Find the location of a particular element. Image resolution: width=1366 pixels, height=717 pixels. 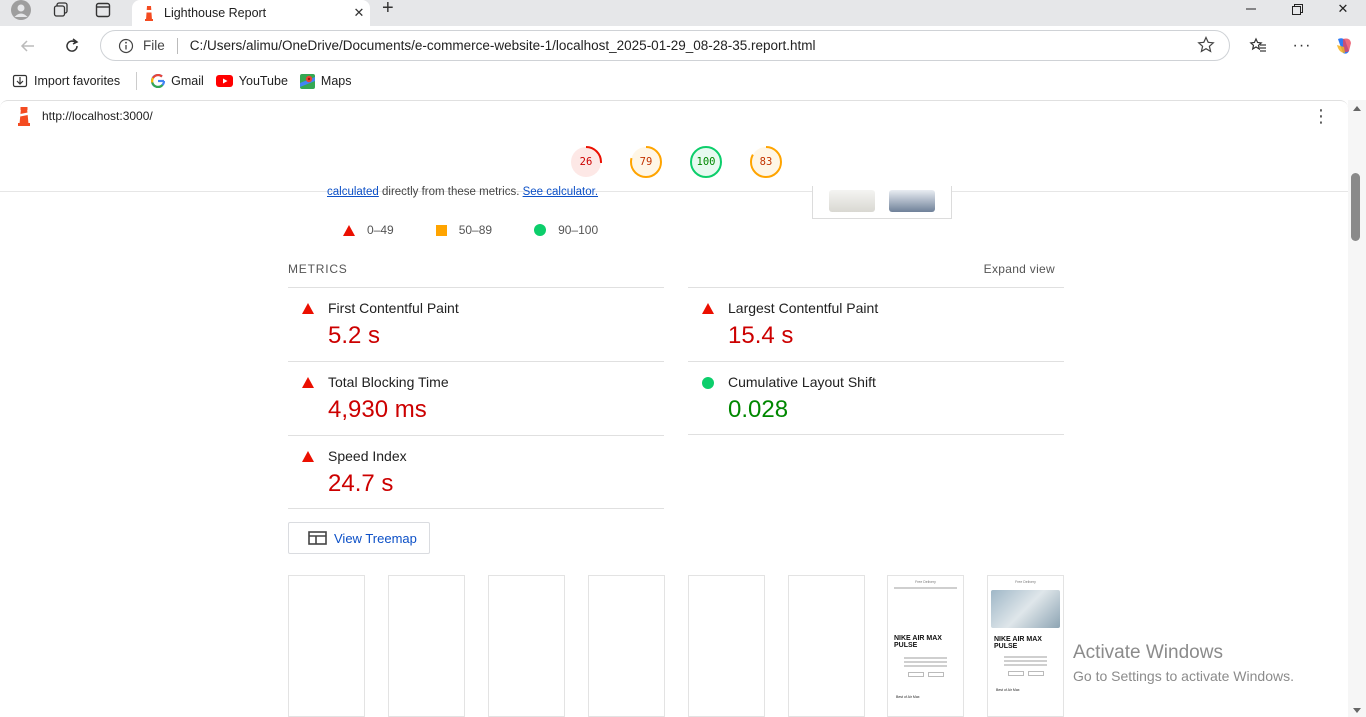

legend-average: 50–89 is located at coordinates (464, 230).